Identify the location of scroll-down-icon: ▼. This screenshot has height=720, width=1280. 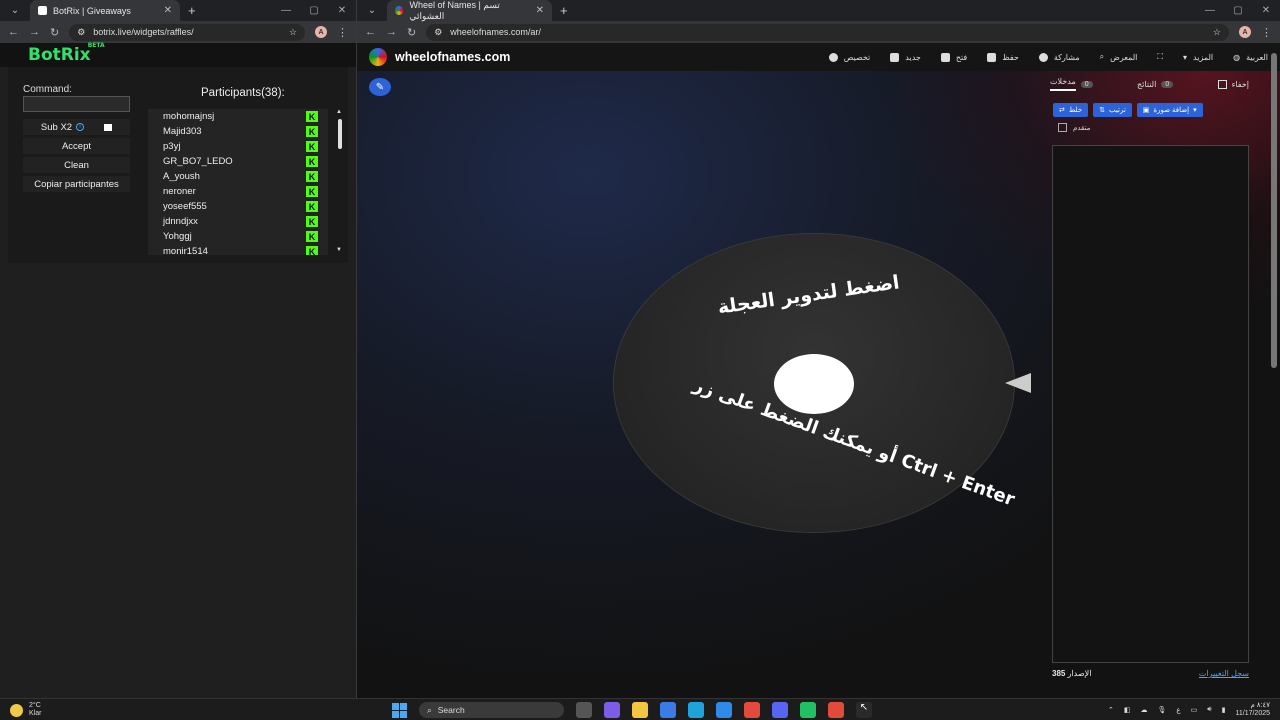
(339, 250).